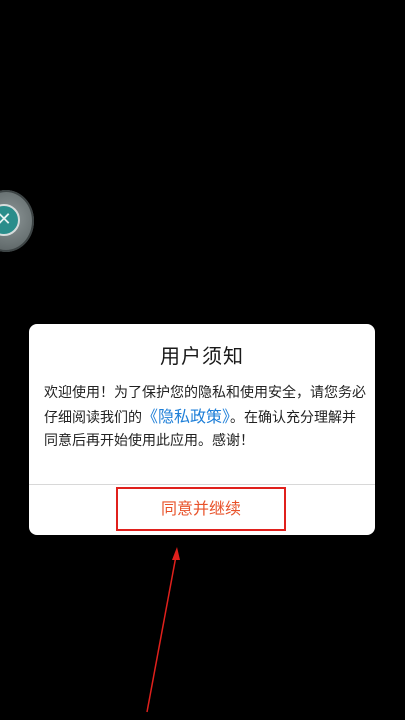 This screenshot has height=720, width=405. What do you see at coordinates (161, 634) in the screenshot?
I see `annotation-arrow-line` at bounding box center [161, 634].